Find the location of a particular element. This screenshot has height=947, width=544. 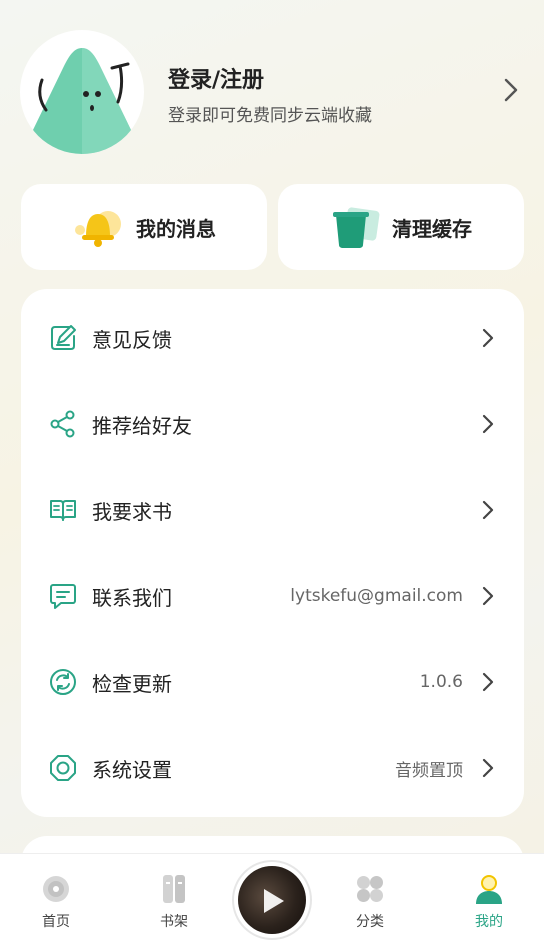

avatar is located at coordinates (82, 92).